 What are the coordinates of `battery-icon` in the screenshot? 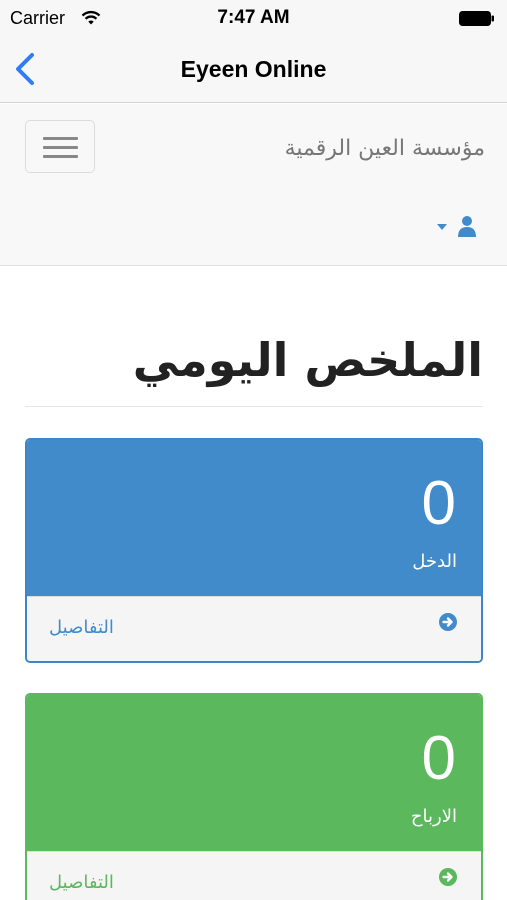 It's located at (476, 18).